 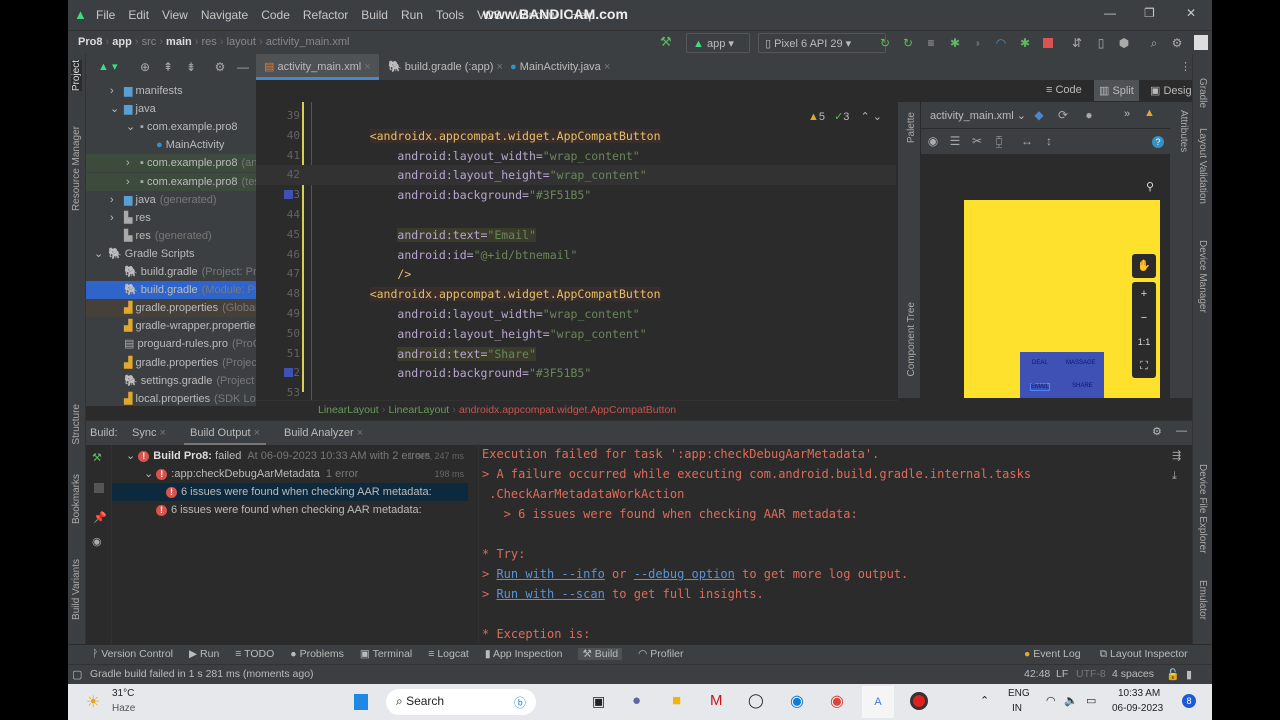 What do you see at coordinates (837, 701) in the screenshot?
I see `chrome-icon: ◉` at bounding box center [837, 701].